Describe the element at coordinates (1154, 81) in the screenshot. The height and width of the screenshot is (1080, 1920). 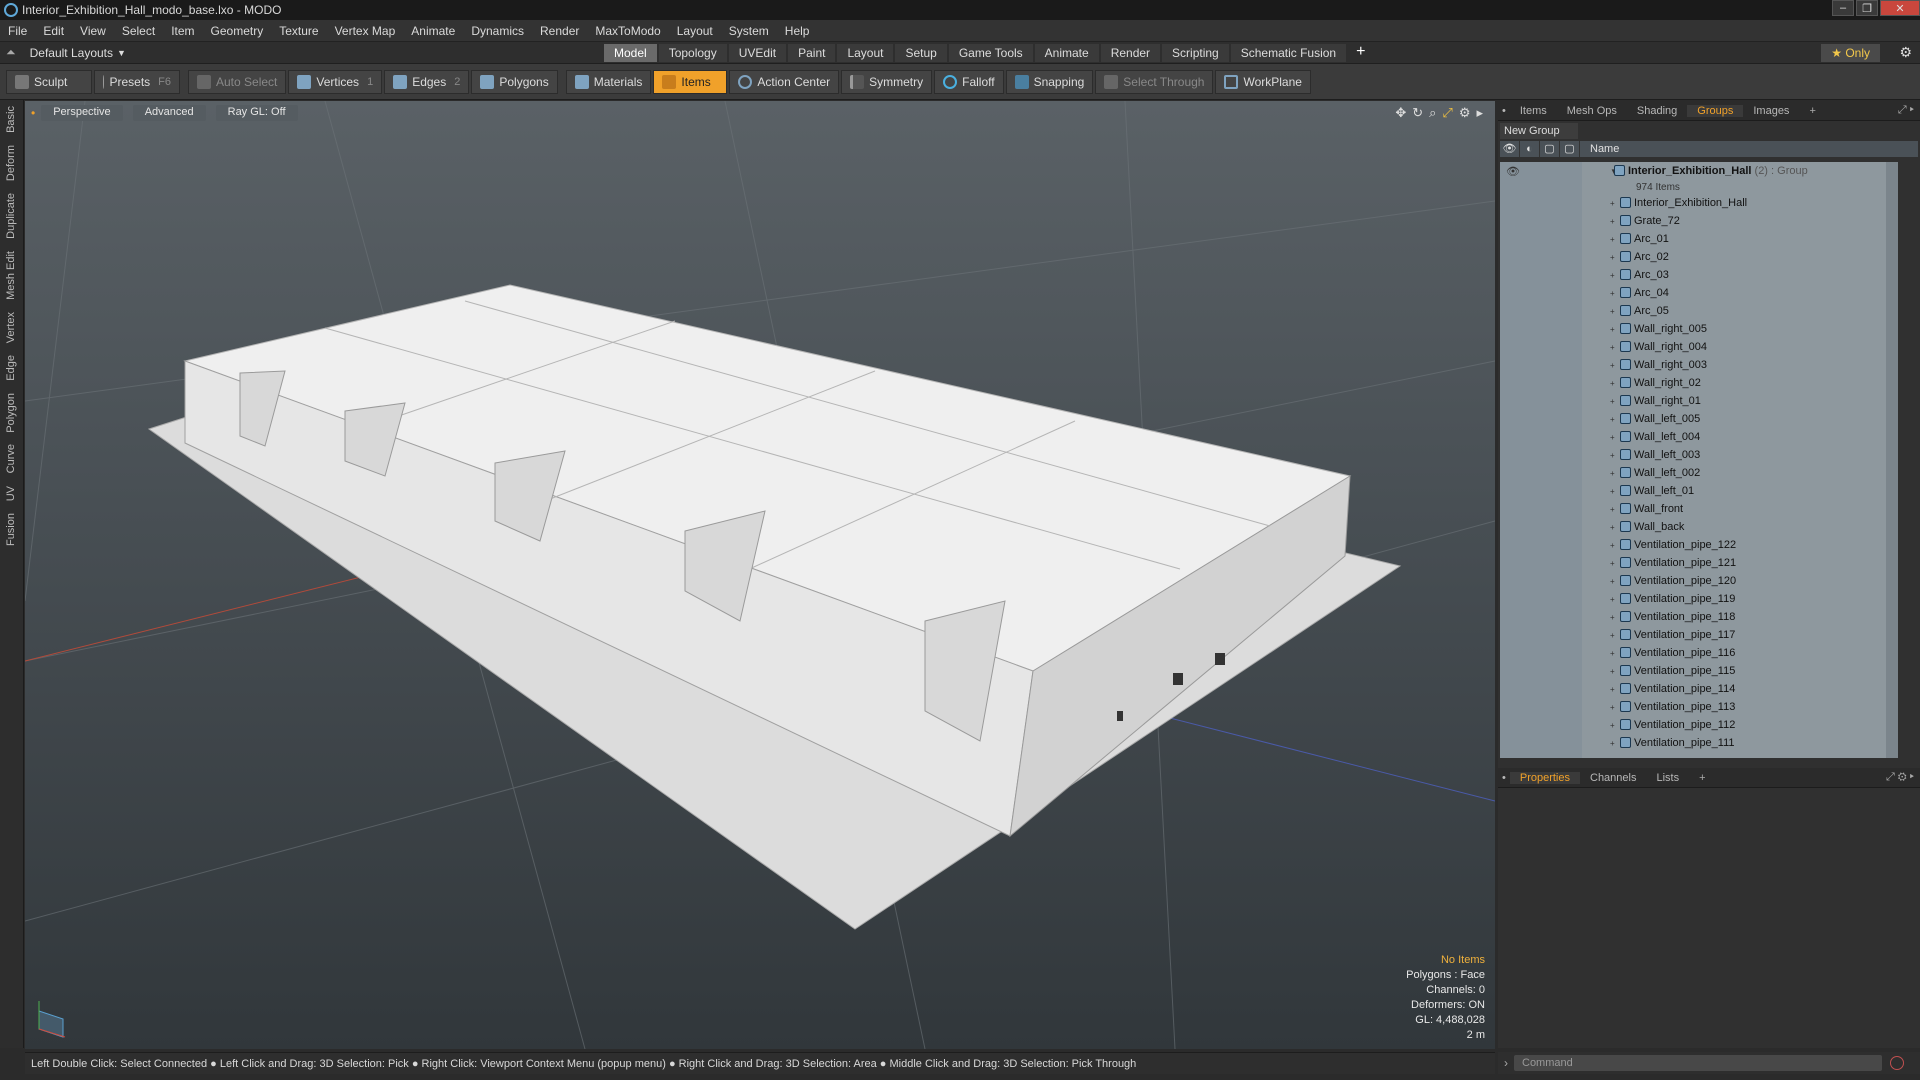
I see `select-through-button: Select Through` at that location.